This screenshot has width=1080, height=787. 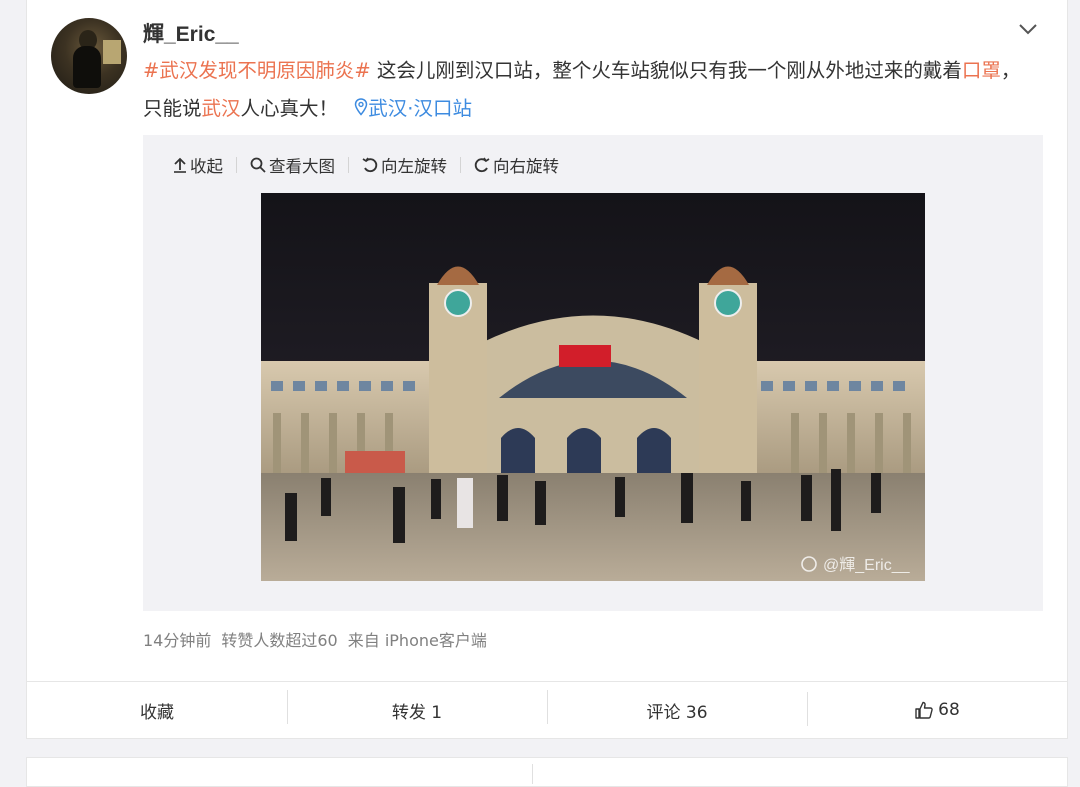 What do you see at coordinates (417, 639) in the screenshot?
I see `post-source: 来自 iPhone客户端` at bounding box center [417, 639].